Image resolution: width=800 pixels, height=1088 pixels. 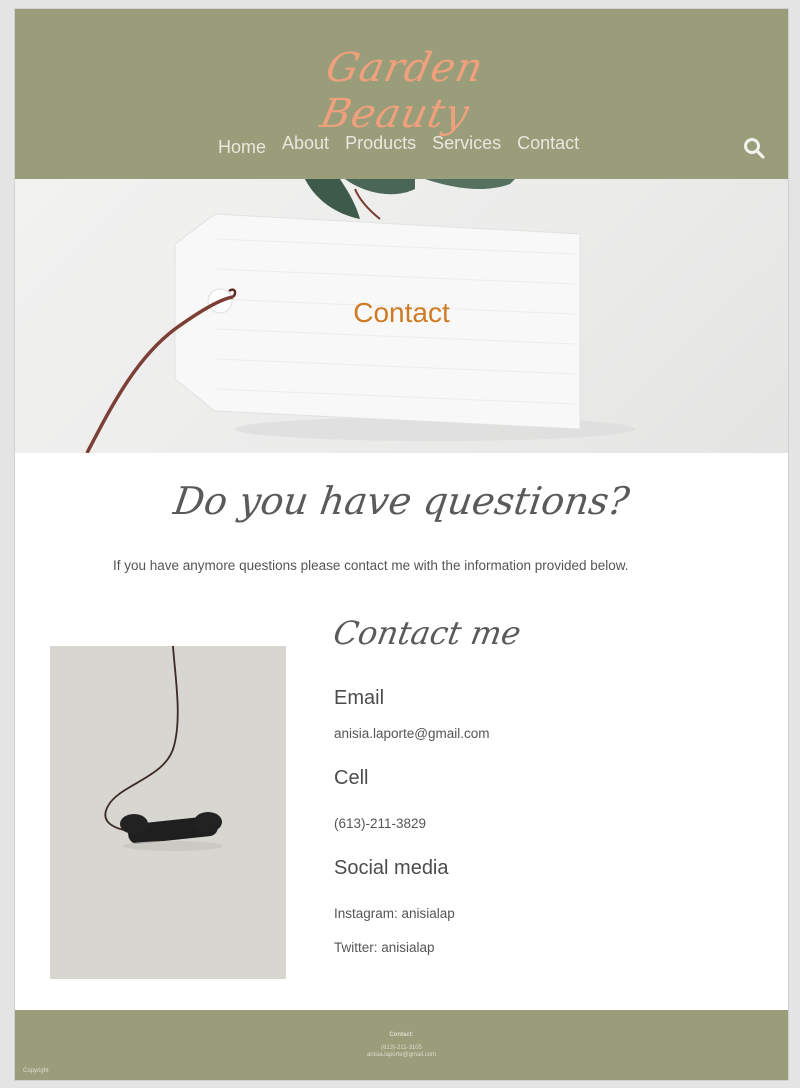 I want to click on contact-me-heading: Contact me, so click(x=427, y=633).